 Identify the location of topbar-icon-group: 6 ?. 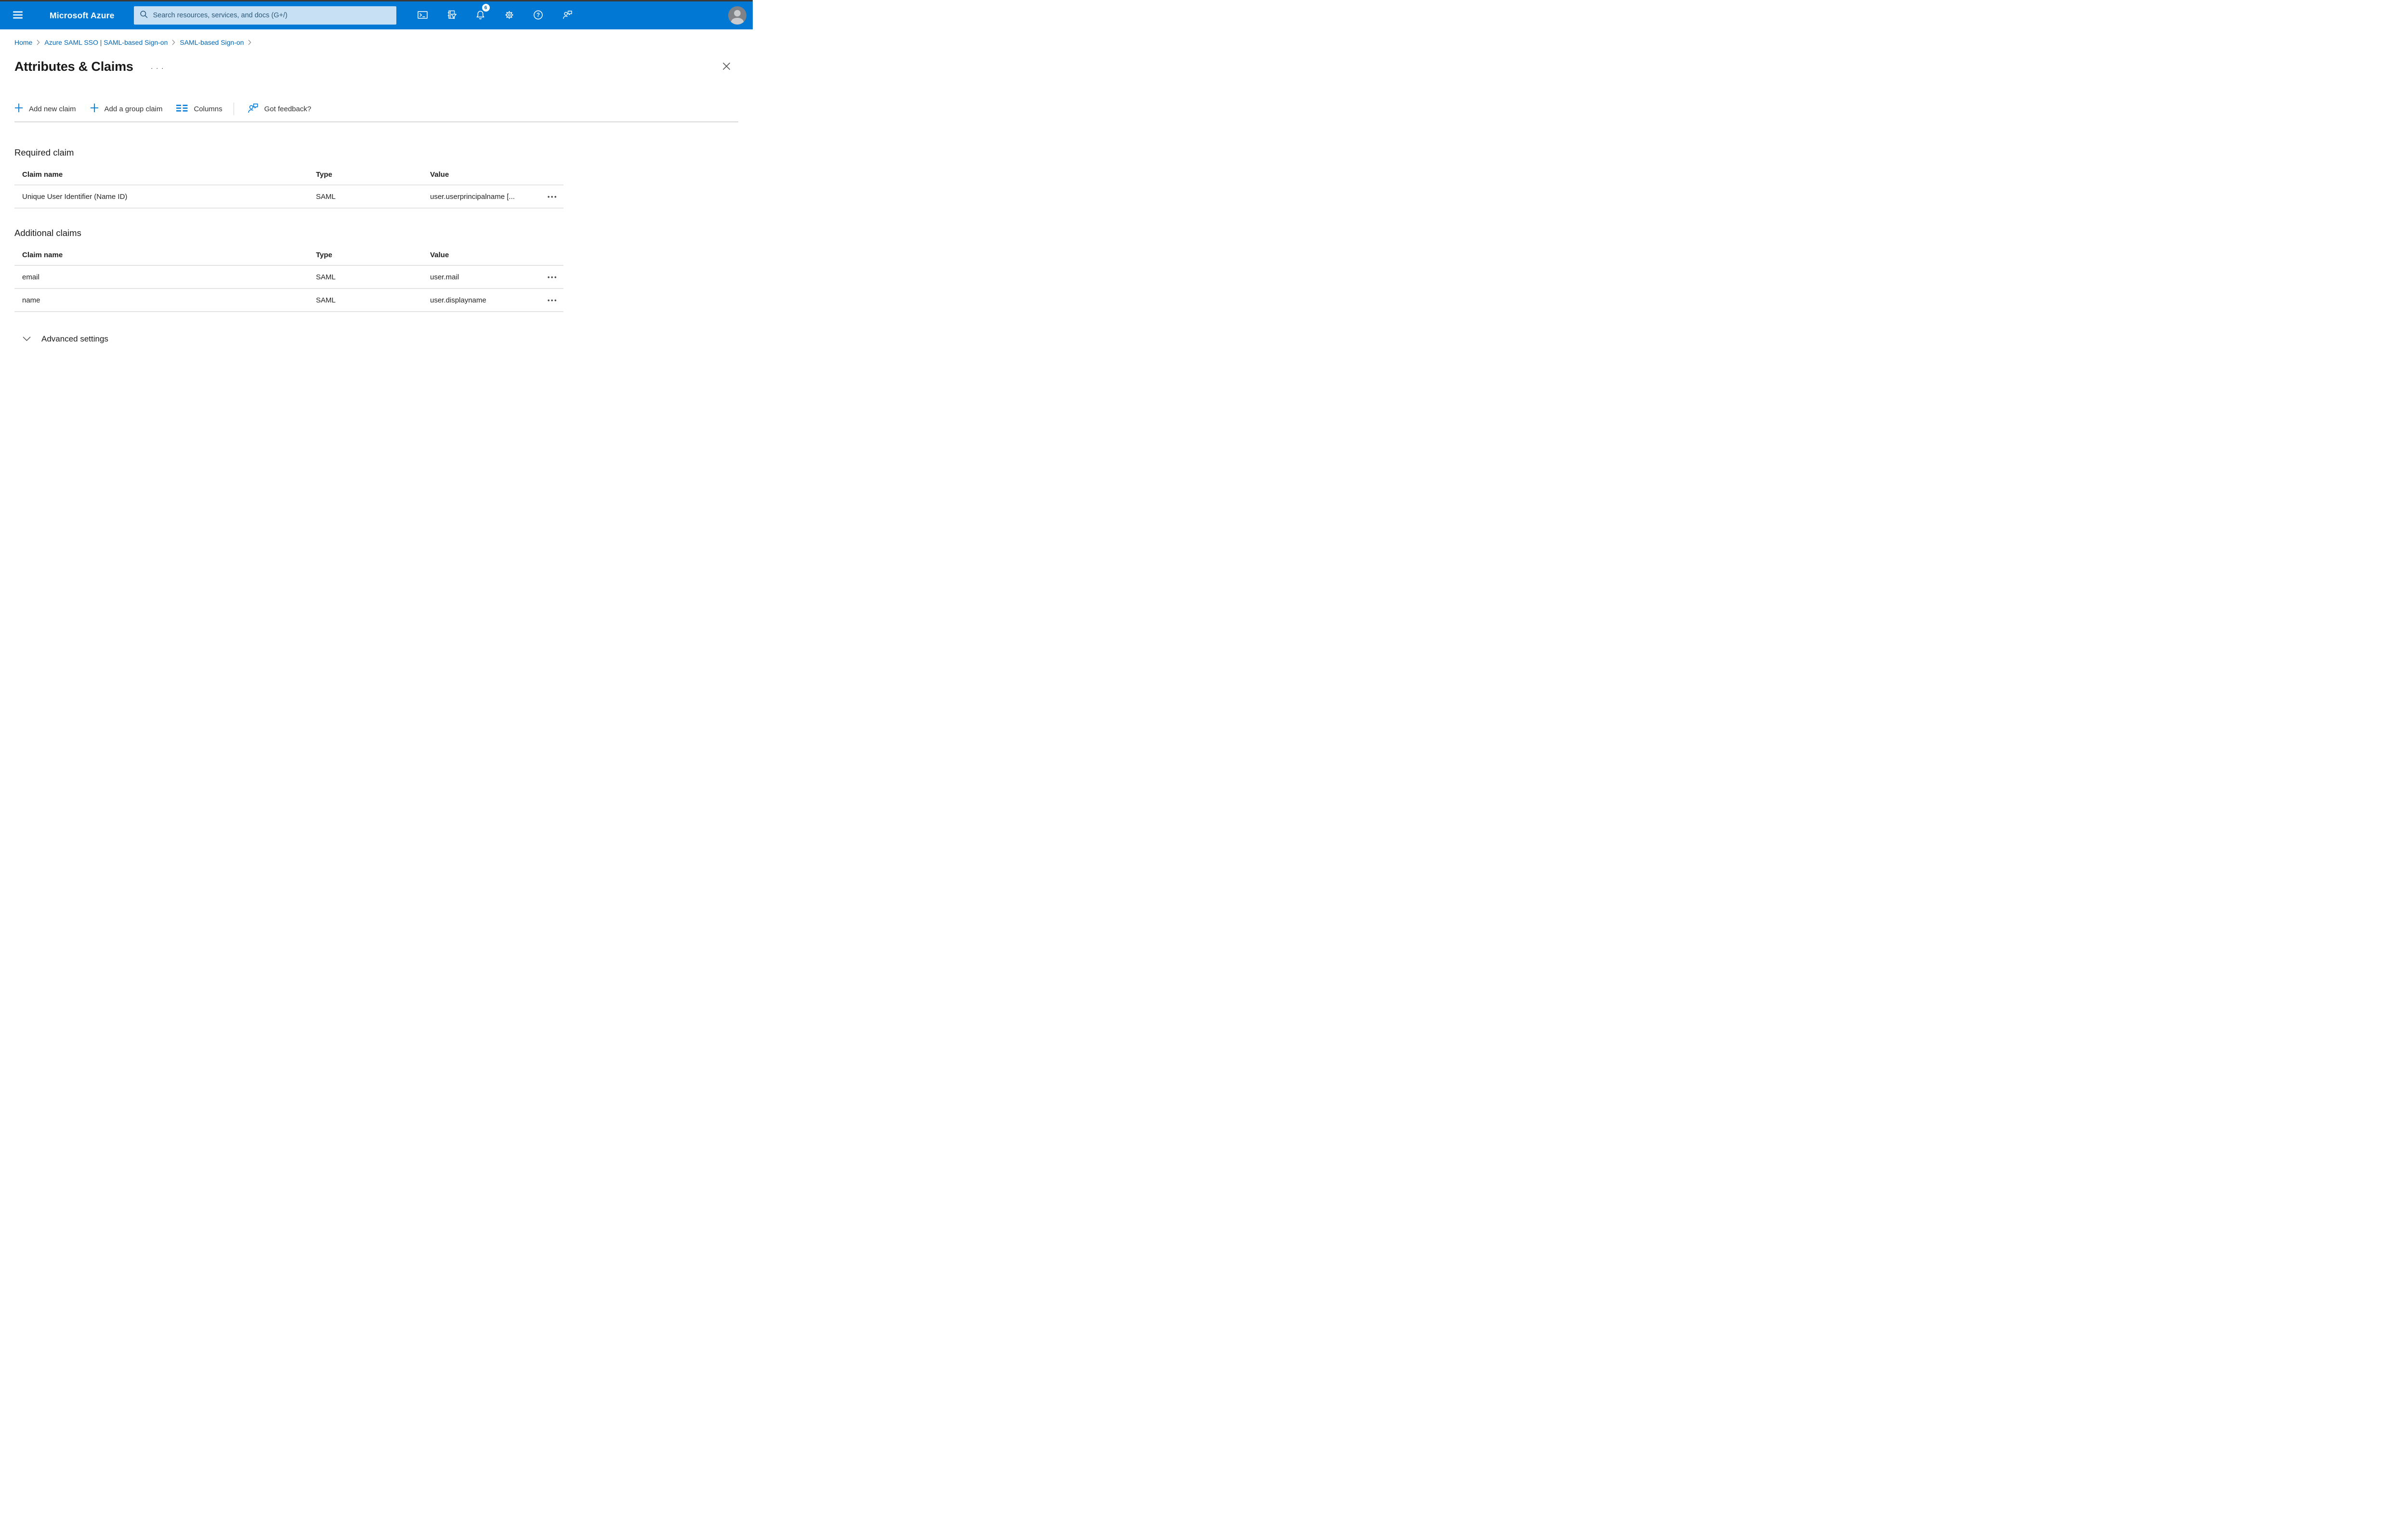
(495, 15).